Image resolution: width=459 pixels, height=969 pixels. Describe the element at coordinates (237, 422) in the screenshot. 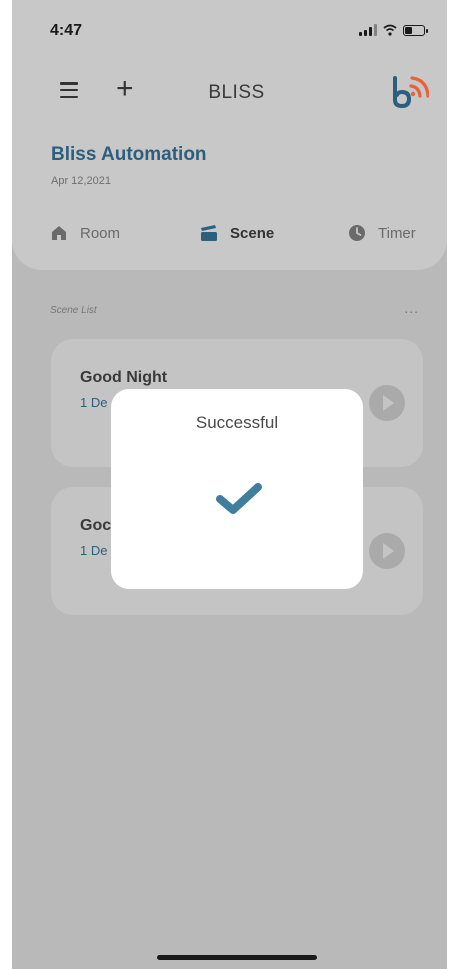

I see `dialog-title: Successful` at that location.